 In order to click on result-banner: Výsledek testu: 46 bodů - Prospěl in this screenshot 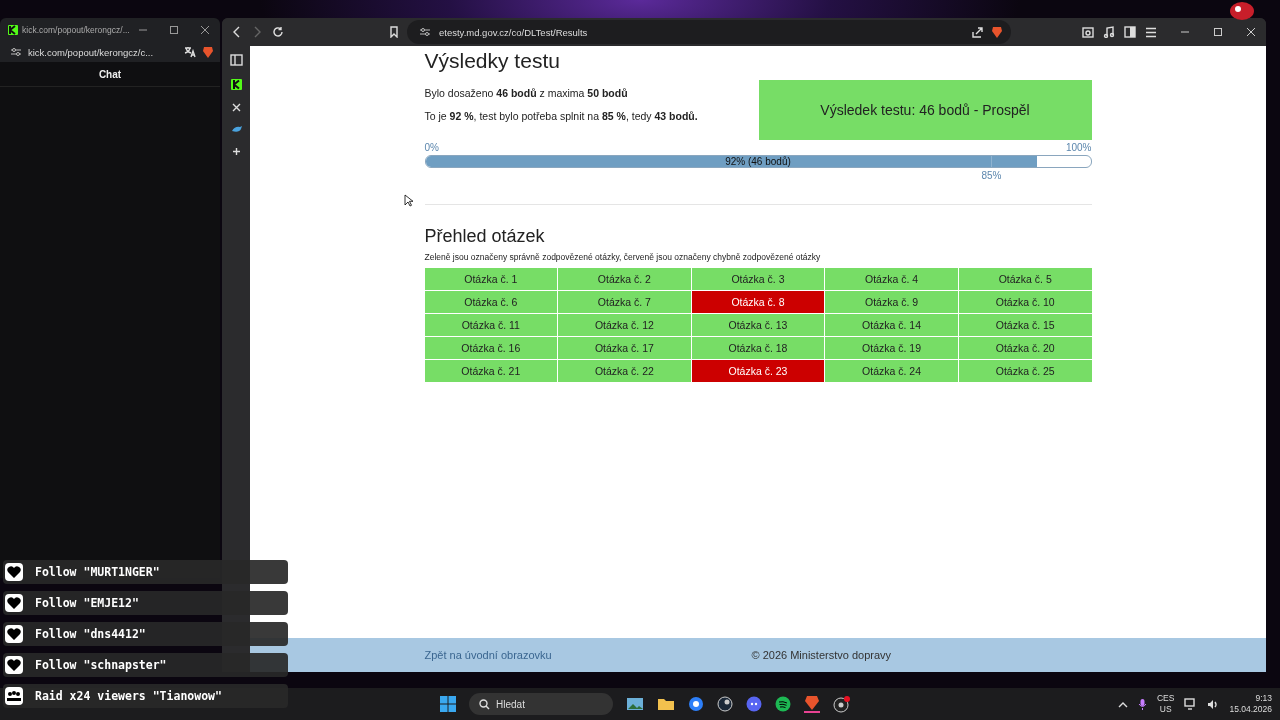, I will do `click(925, 110)`.